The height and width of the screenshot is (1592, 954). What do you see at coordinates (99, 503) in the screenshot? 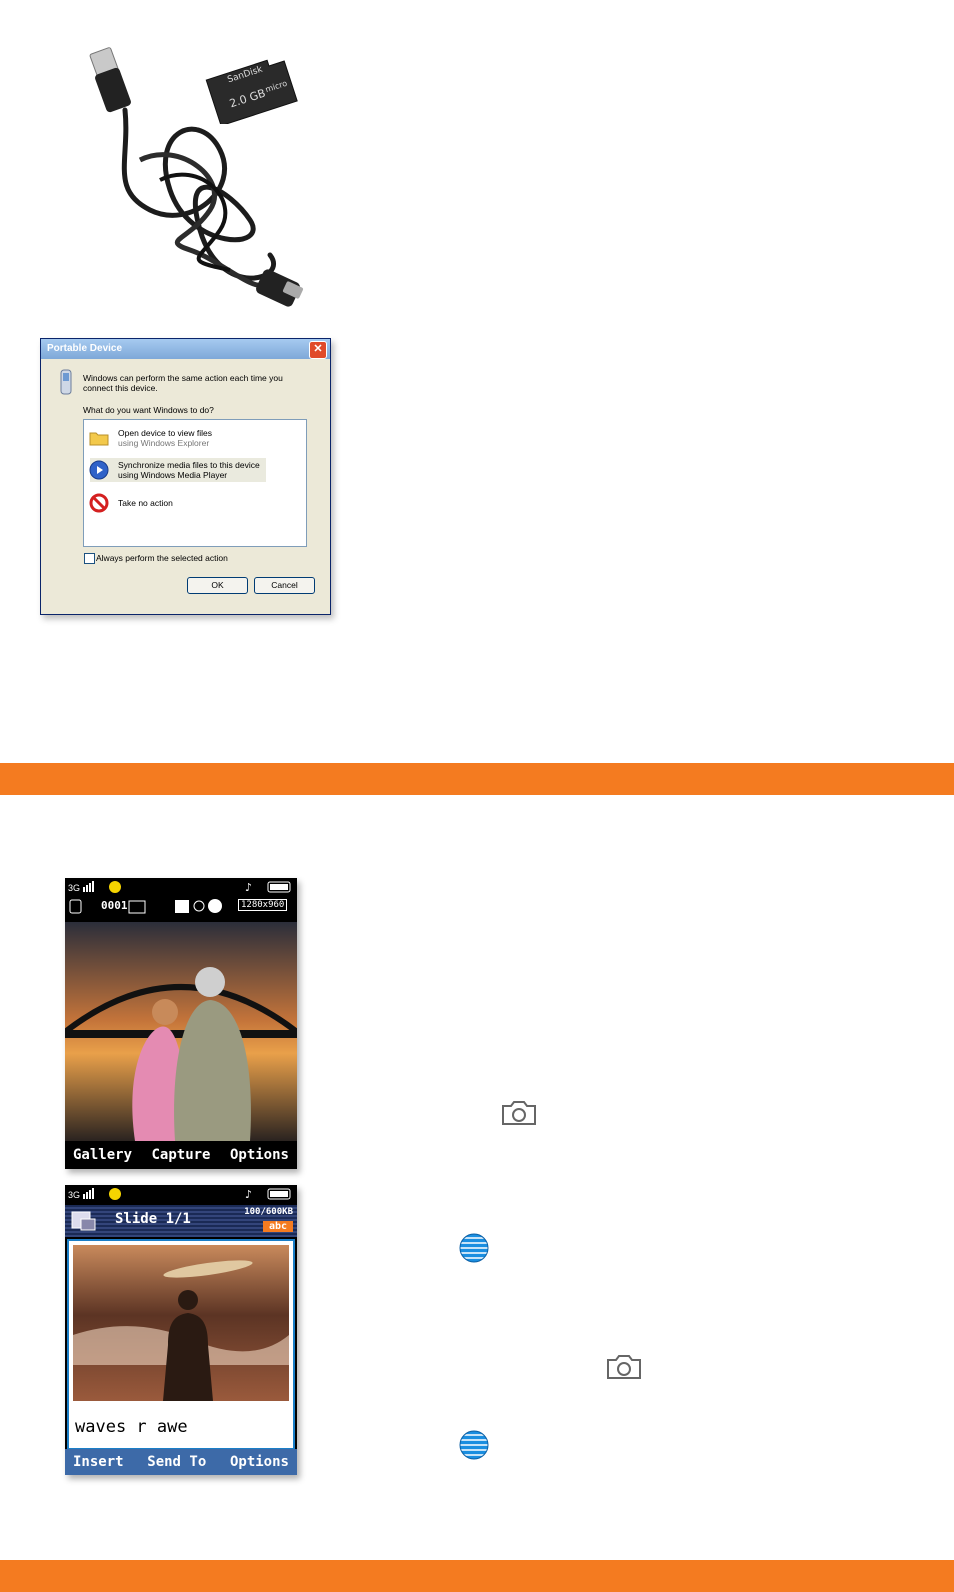
I see `no-action-icon` at bounding box center [99, 503].